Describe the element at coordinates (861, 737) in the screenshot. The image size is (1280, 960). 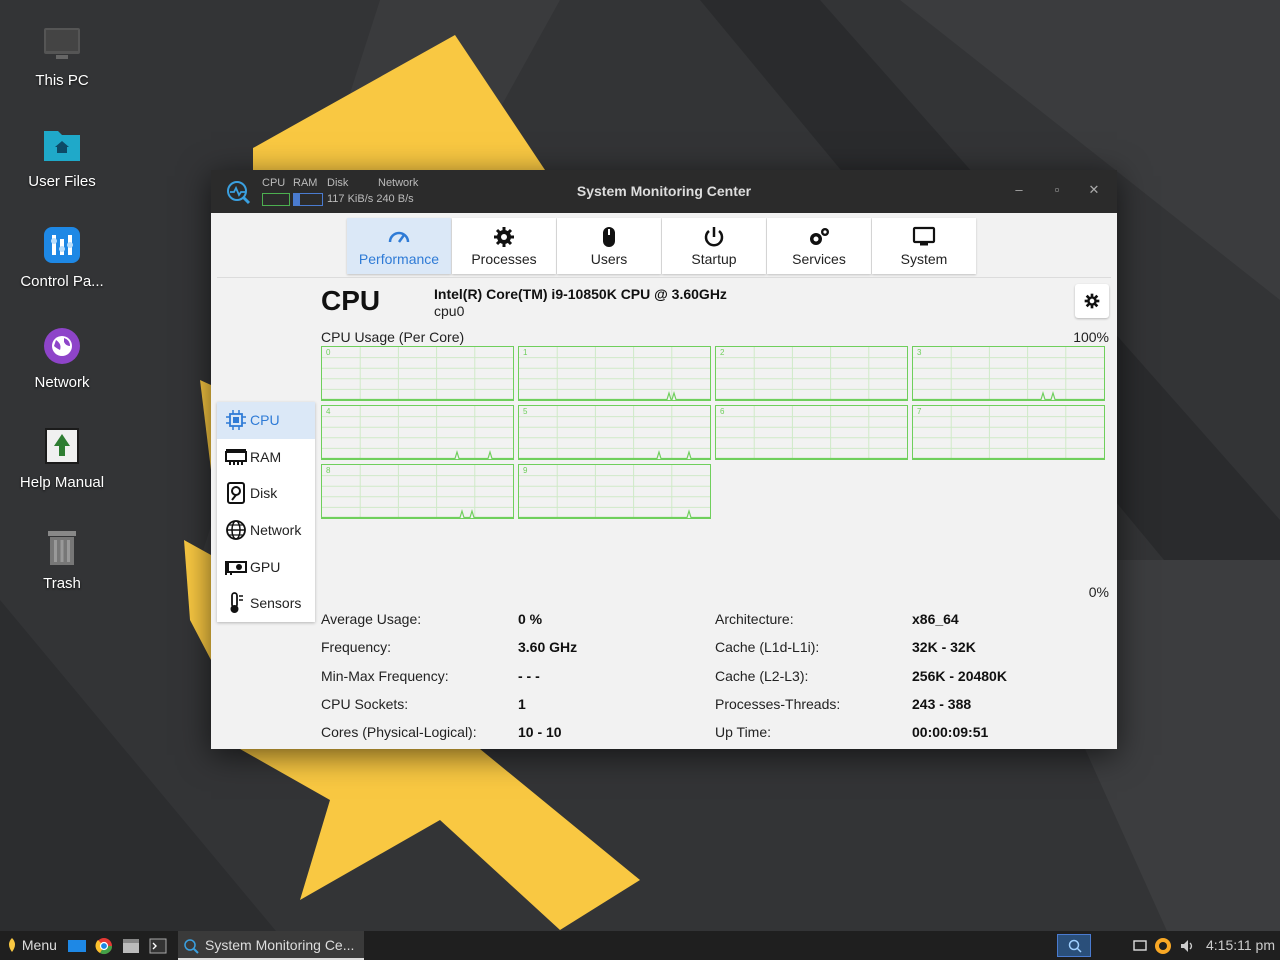
I see `stat-row: Up Time: 00:00:09:51` at that location.